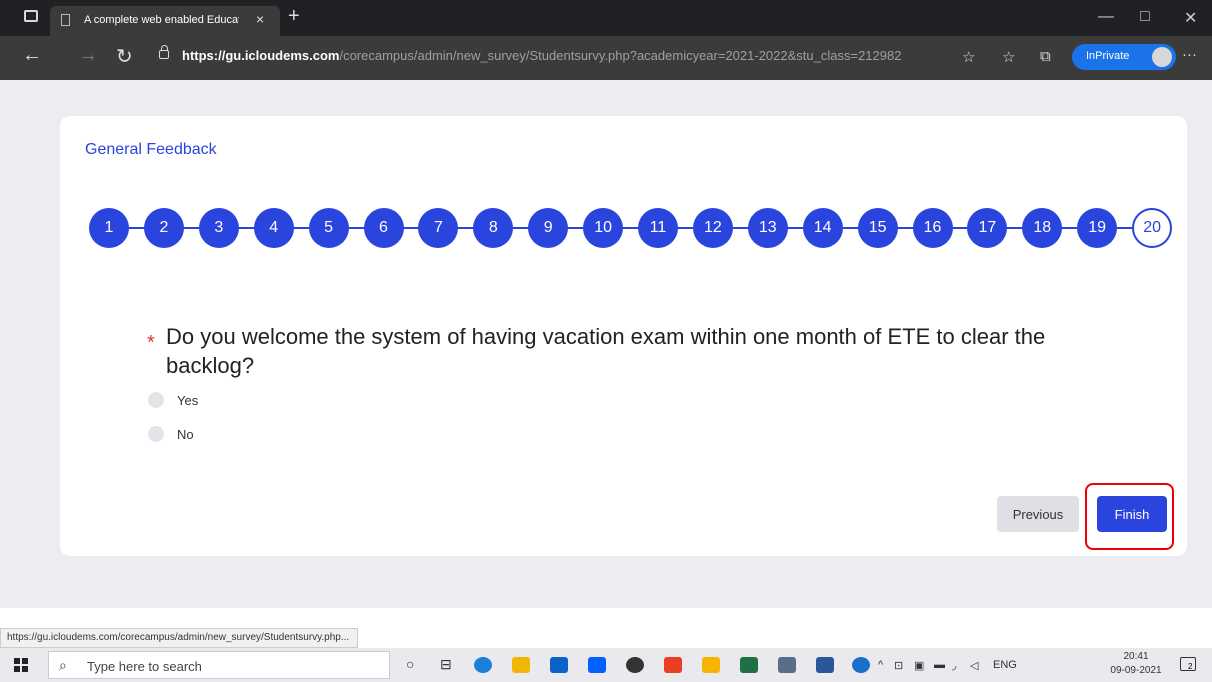  What do you see at coordinates (603, 228) in the screenshot?
I see `step-10: 10` at bounding box center [603, 228].